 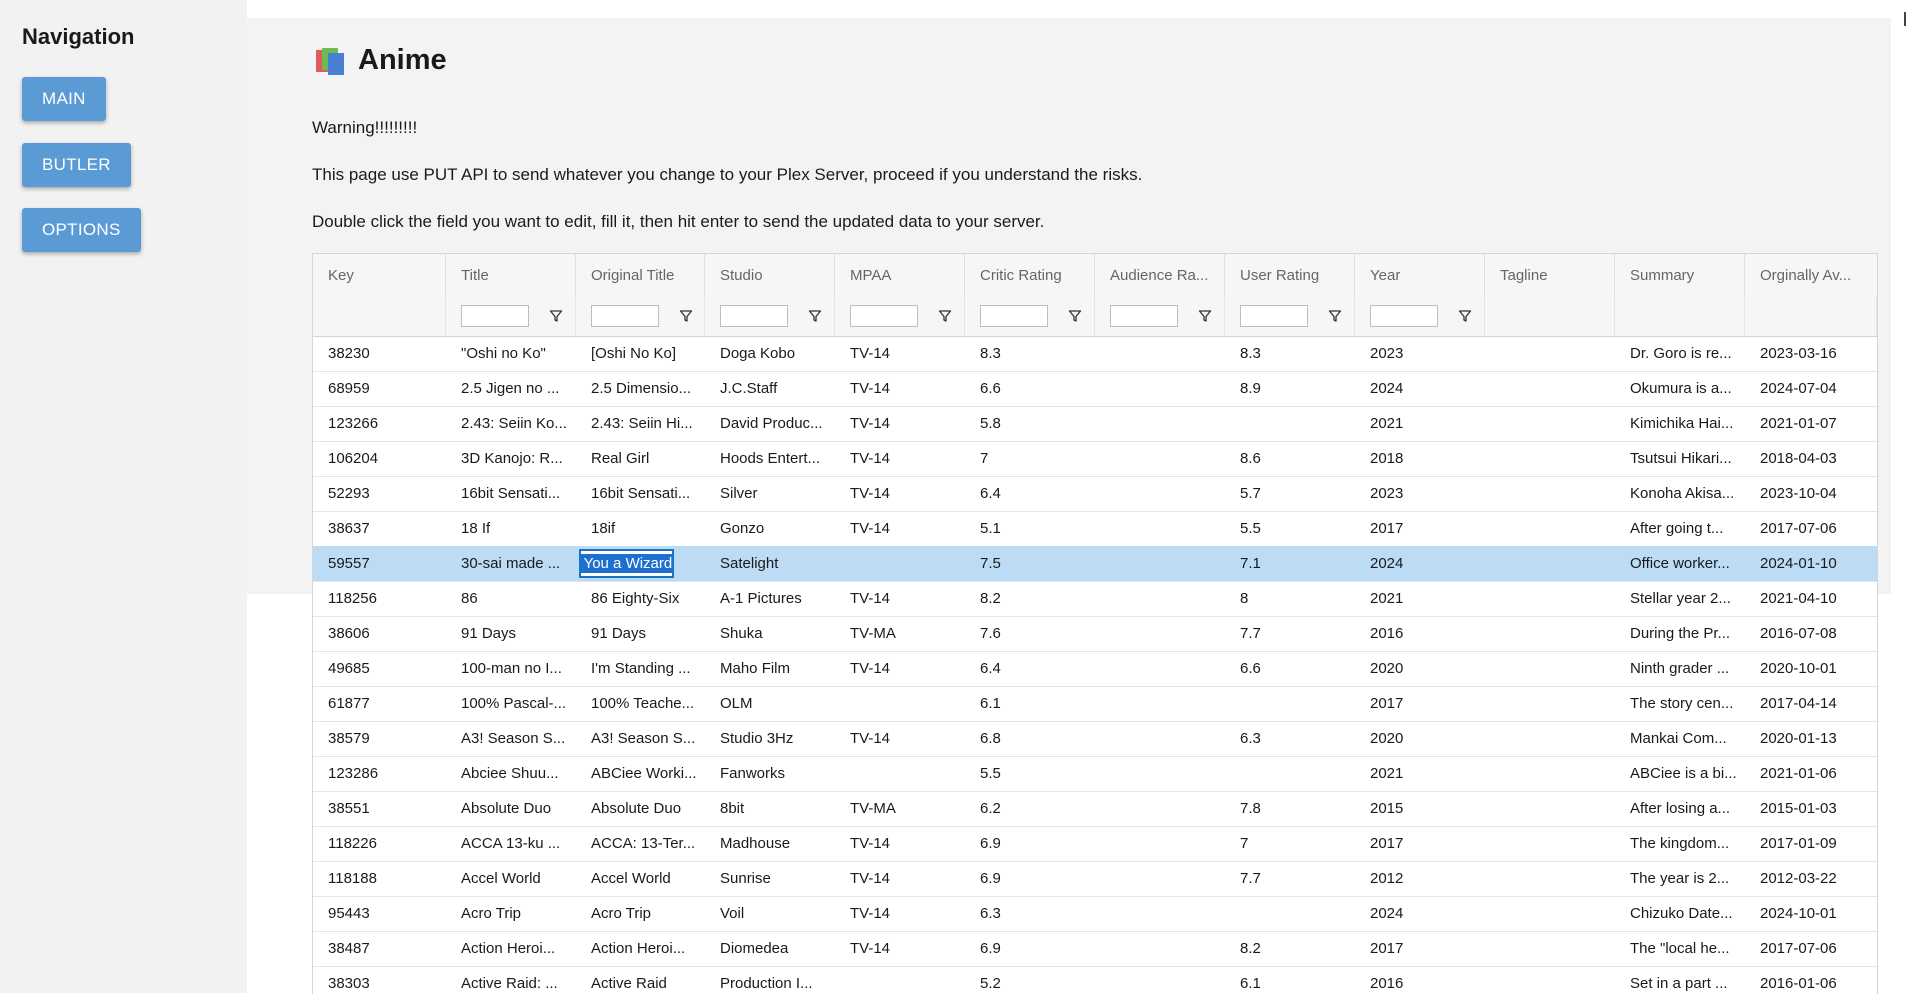 What do you see at coordinates (379, 633) in the screenshot?
I see `cell-key: 38606` at bounding box center [379, 633].